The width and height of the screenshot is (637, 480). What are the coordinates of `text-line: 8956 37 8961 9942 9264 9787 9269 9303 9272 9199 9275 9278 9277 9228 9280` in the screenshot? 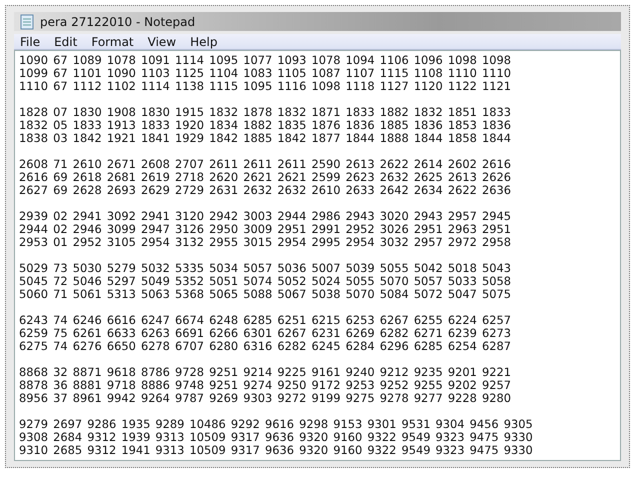 It's located at (265, 398).